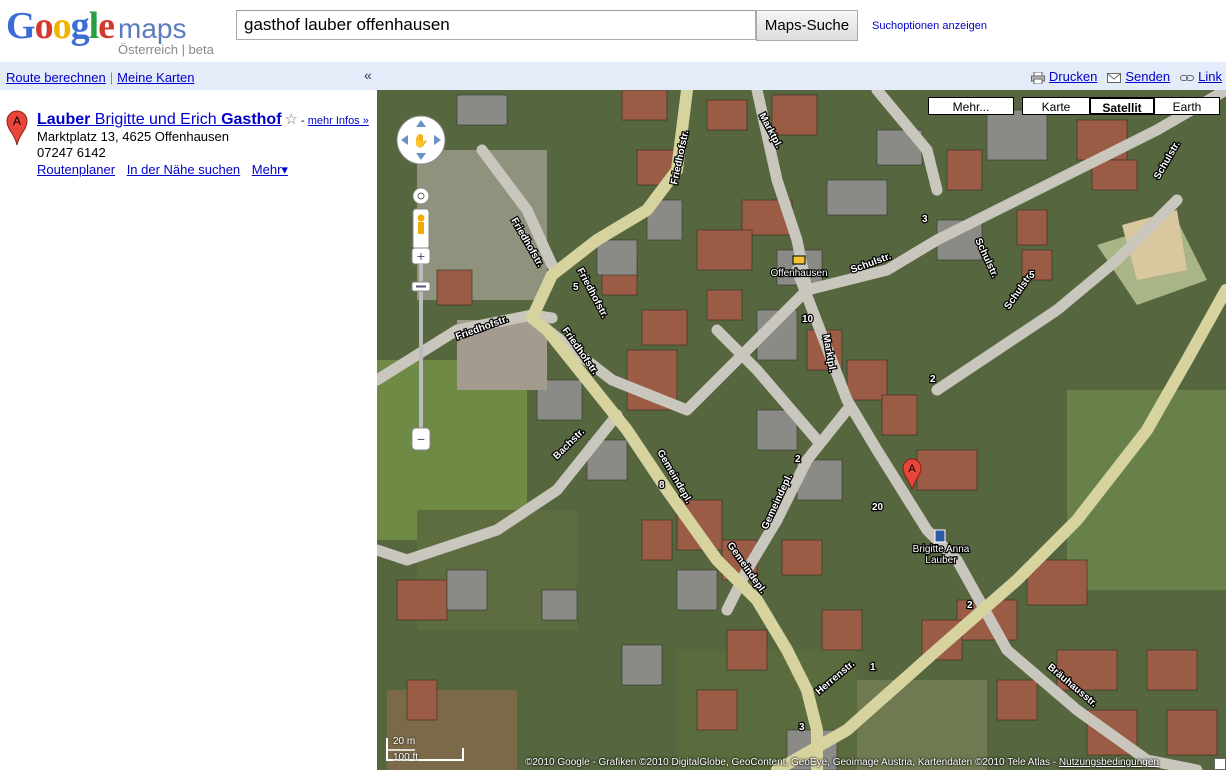 The width and height of the screenshot is (1226, 776). Describe the element at coordinates (1122, 106) in the screenshot. I see `map-type-satellite-button: Satellit` at that location.